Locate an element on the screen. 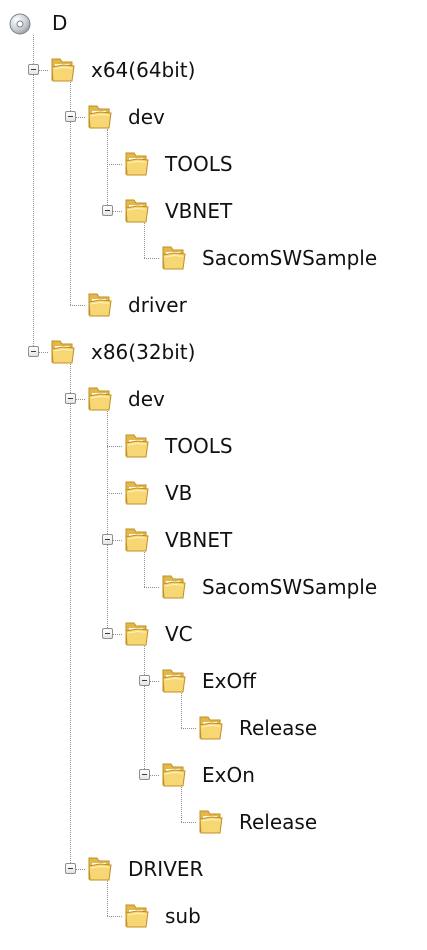 The image size is (427, 950). tree-node-x86-dev-vbnet-sample: SacomSWSample is located at coordinates (213, 587).